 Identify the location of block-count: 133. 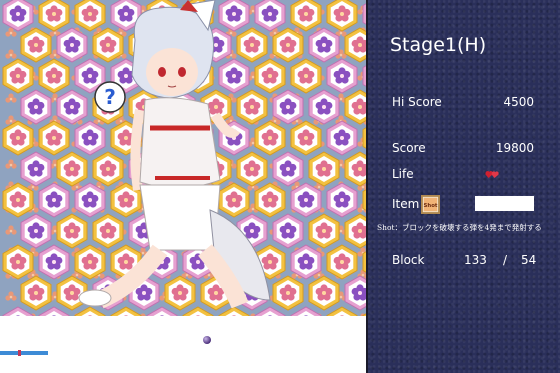
(475, 260).